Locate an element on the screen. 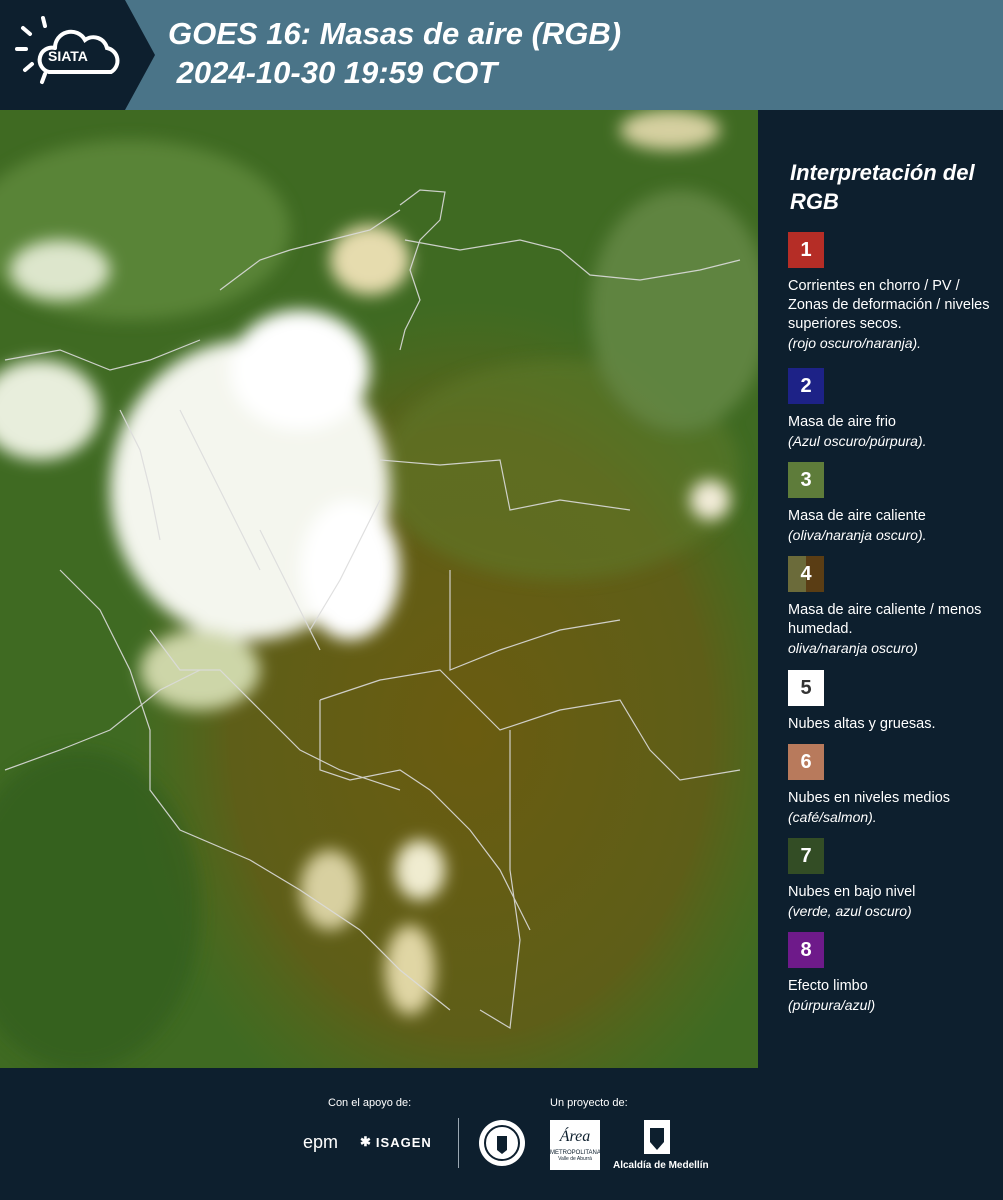 This screenshot has width=1003, height=1200. isagen-logo: ✱ ISAGEN is located at coordinates (396, 1142).